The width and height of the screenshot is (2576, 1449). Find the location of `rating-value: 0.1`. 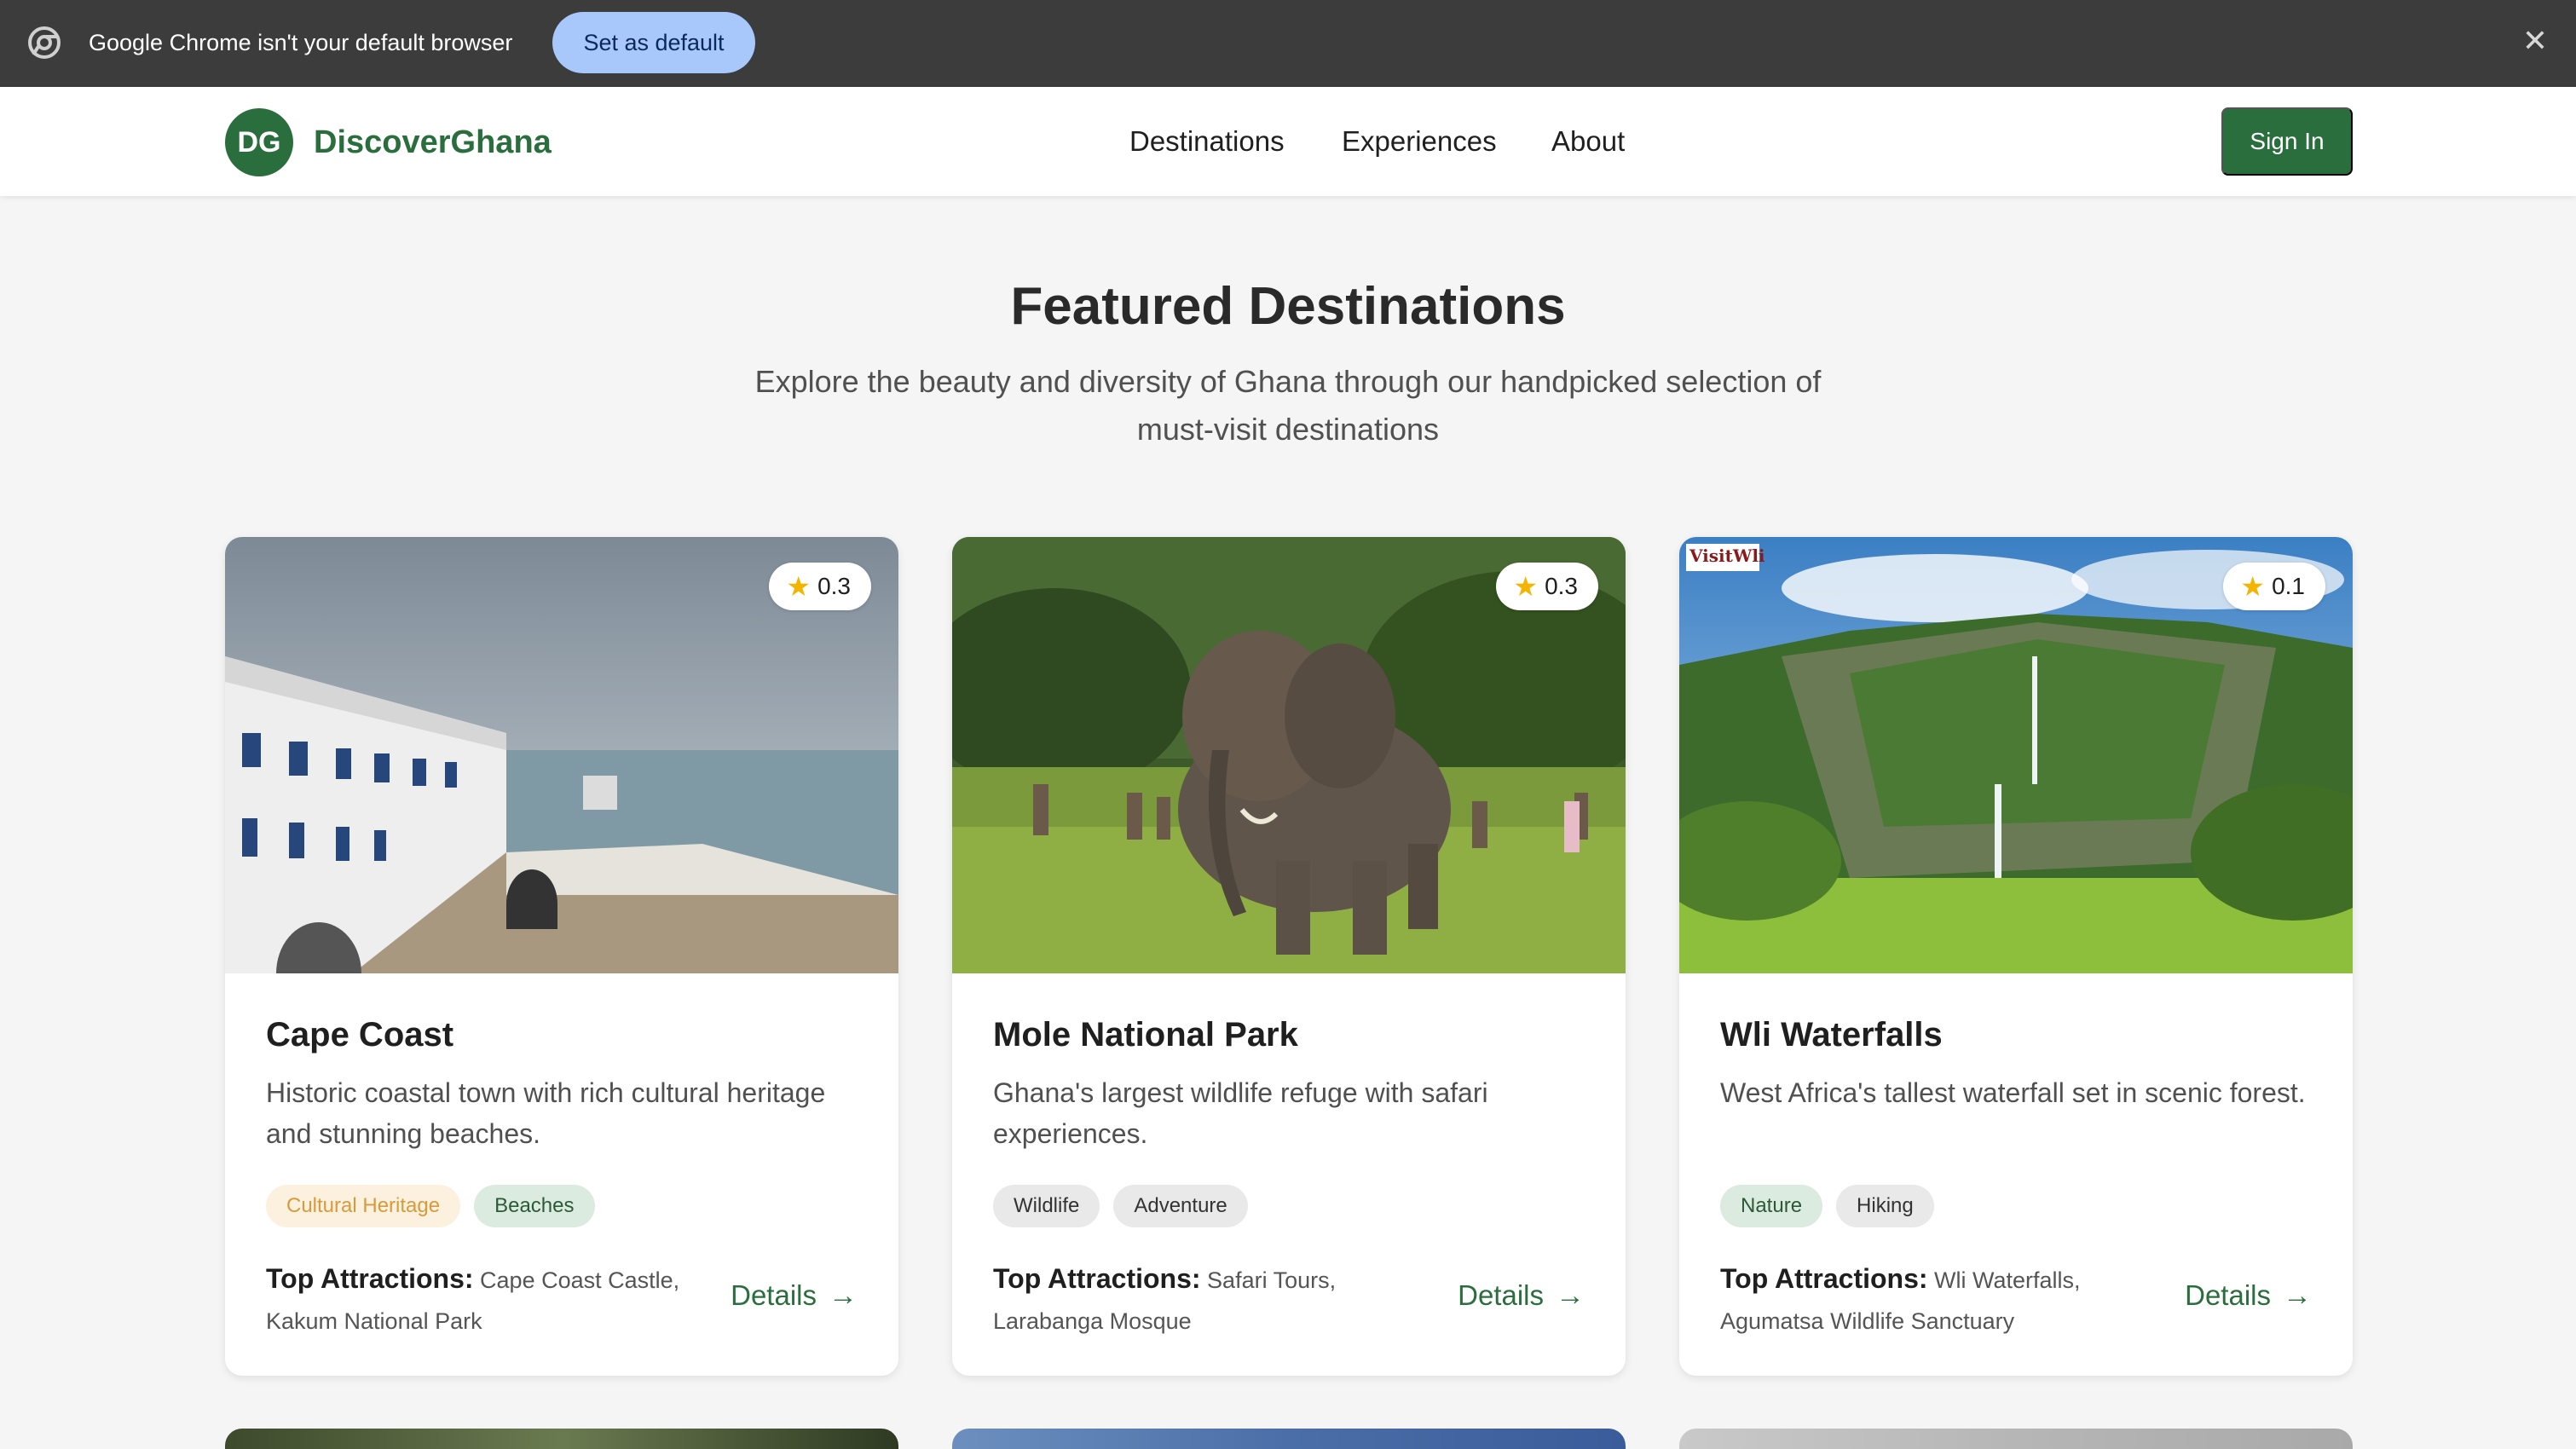

rating-value: 0.1 is located at coordinates (2288, 586).